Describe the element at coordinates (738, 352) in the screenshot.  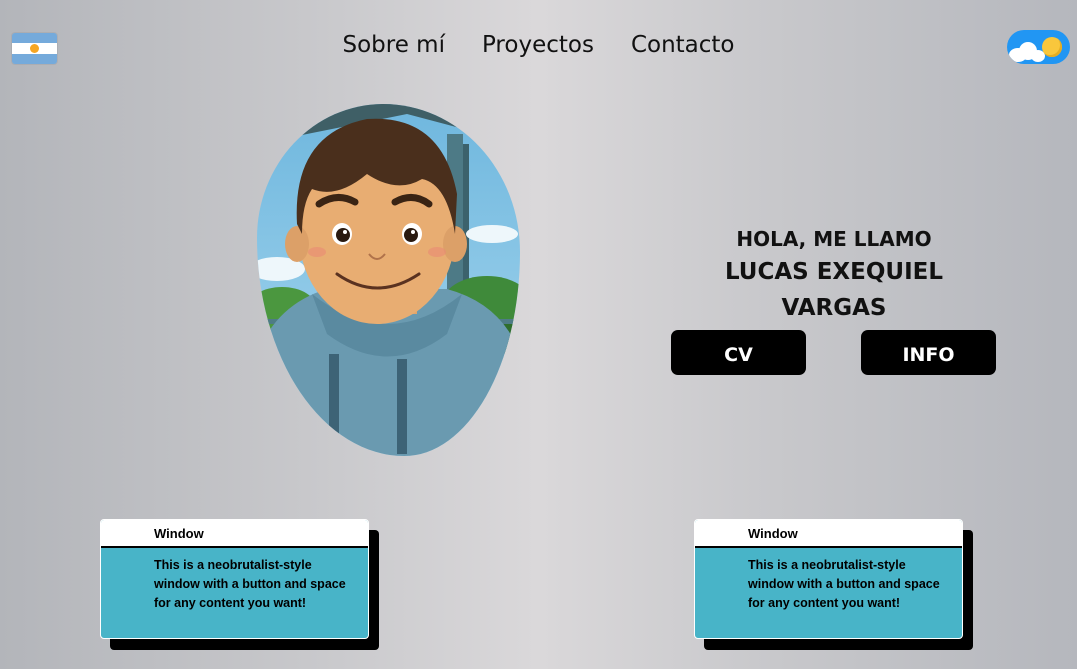
I see `cv-button: CV` at that location.